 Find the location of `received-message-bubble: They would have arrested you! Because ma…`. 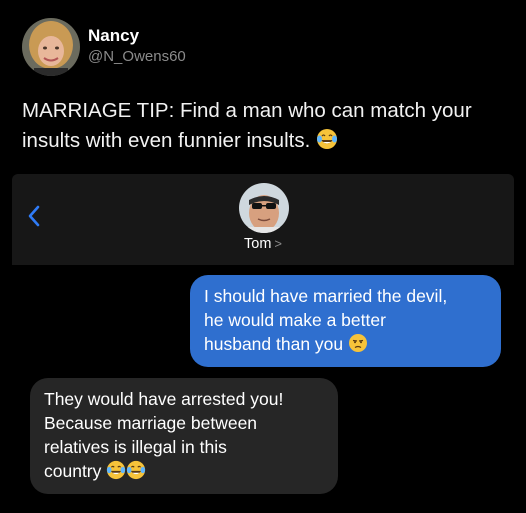

received-message-bubble: They would have arrested you! Because ma… is located at coordinates (184, 436).